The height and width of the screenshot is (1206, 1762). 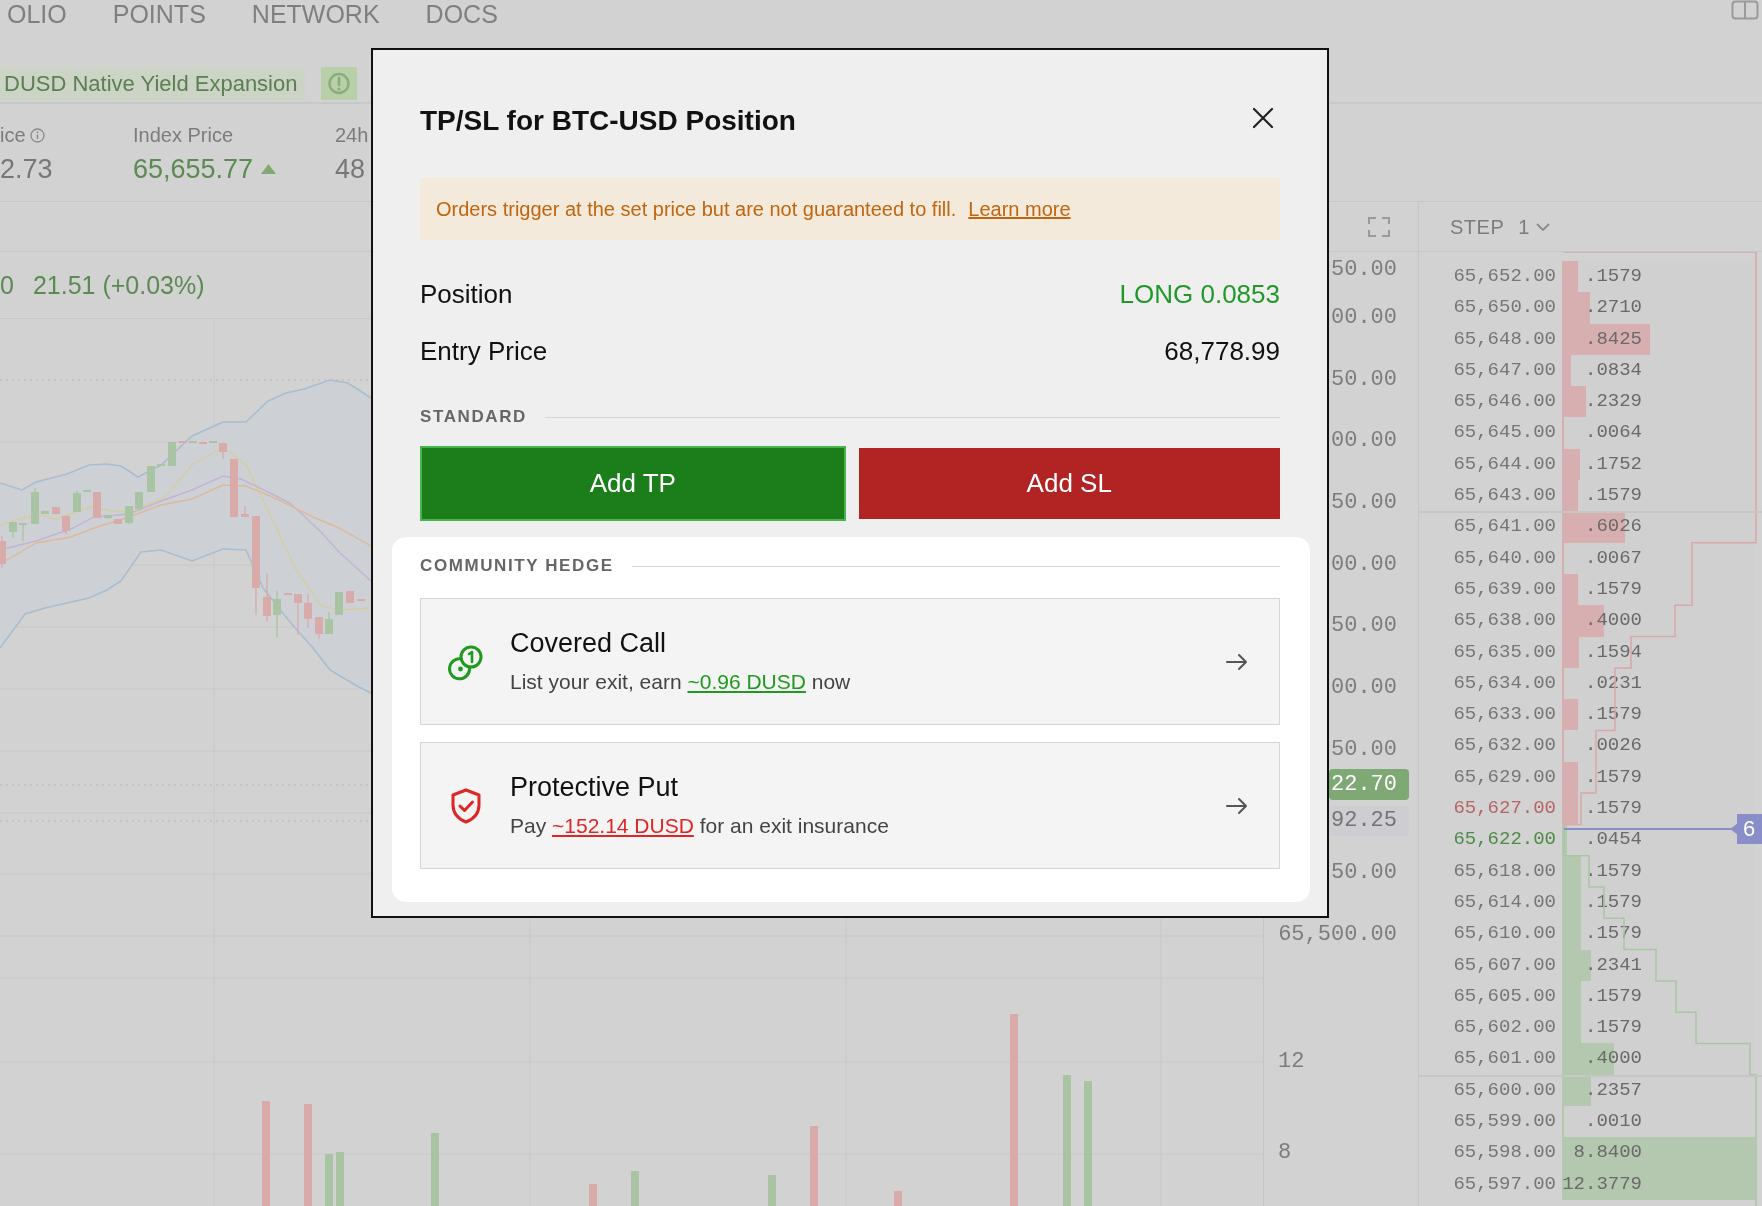 I want to click on stat-value: 65,655.77, so click(x=193, y=169).